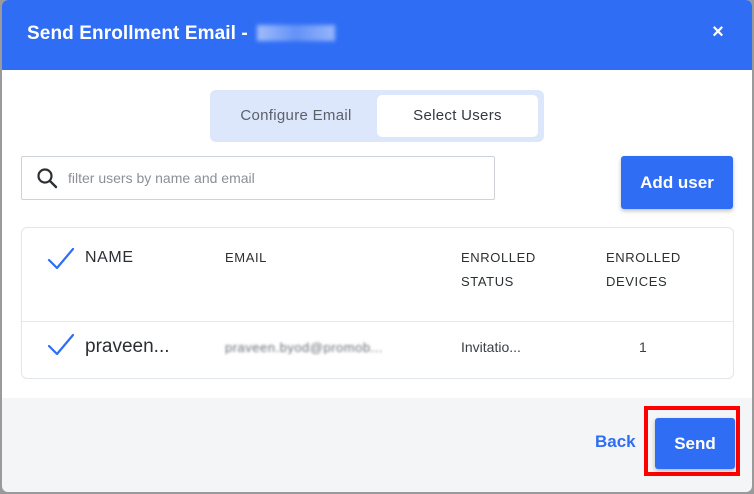 Image resolution: width=754 pixels, height=494 pixels. I want to click on send-button: Send, so click(695, 443).